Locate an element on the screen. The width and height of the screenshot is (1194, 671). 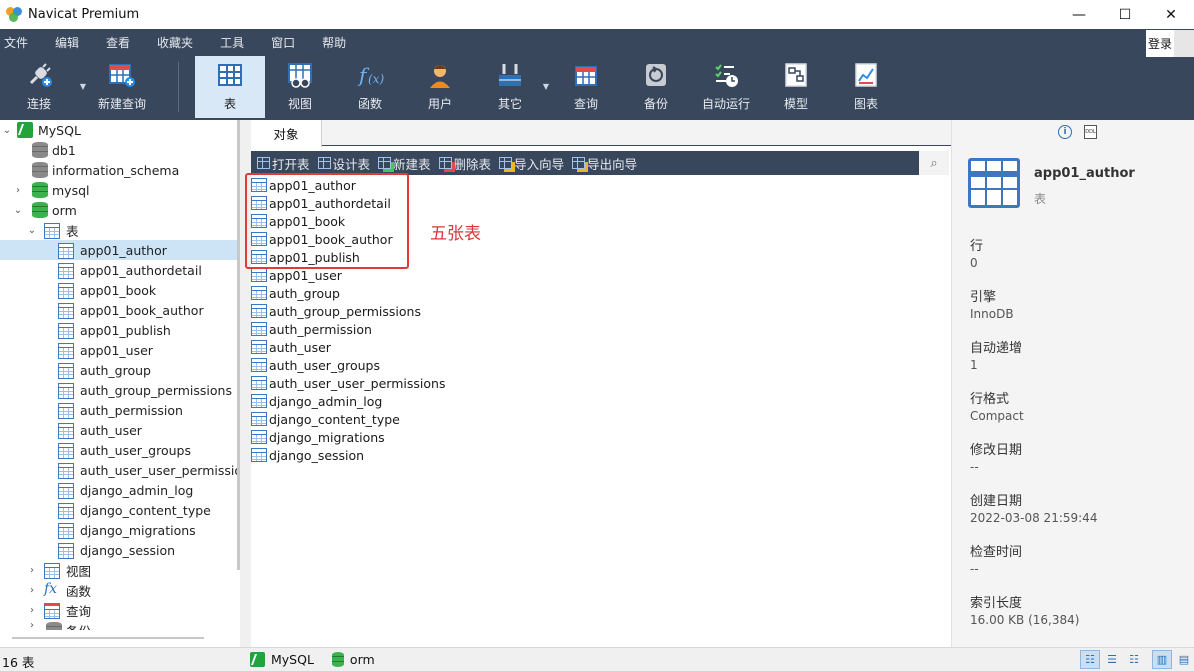
object-item: auth_permission is located at coordinates (311, 329).